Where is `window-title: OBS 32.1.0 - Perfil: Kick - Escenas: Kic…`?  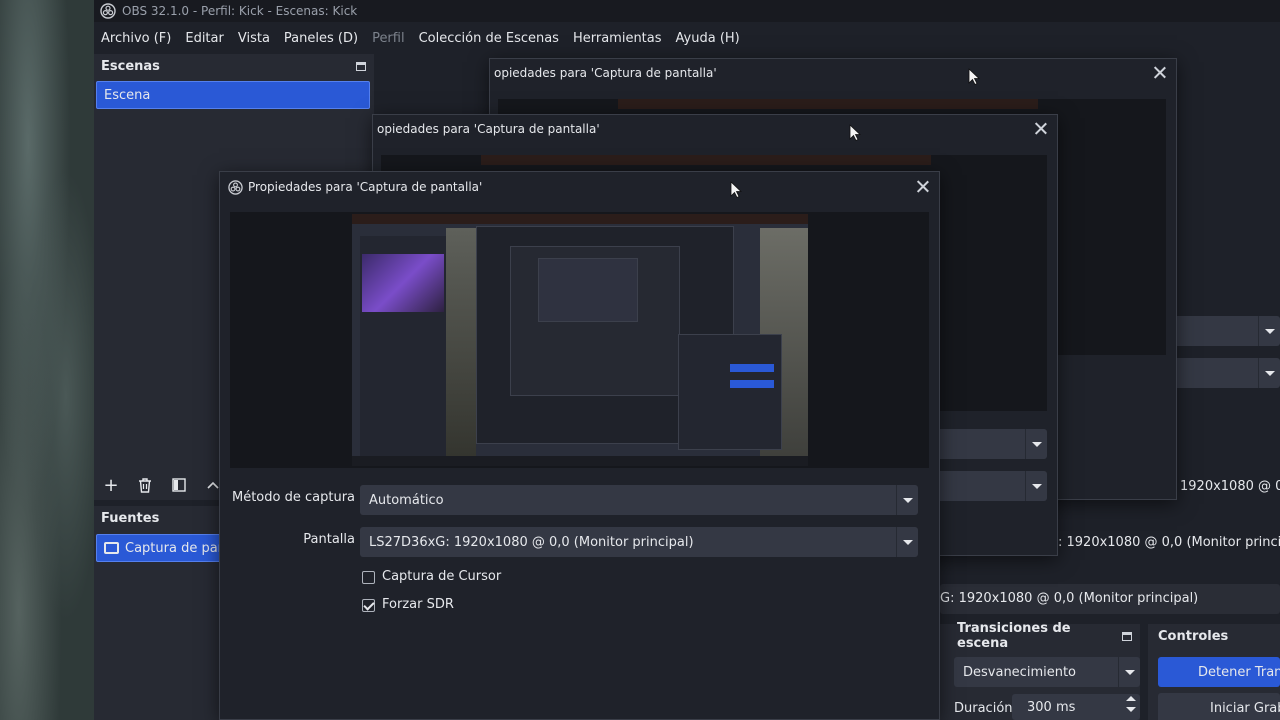 window-title: OBS 32.1.0 - Perfil: Kick - Escenas: Kic… is located at coordinates (240, 11).